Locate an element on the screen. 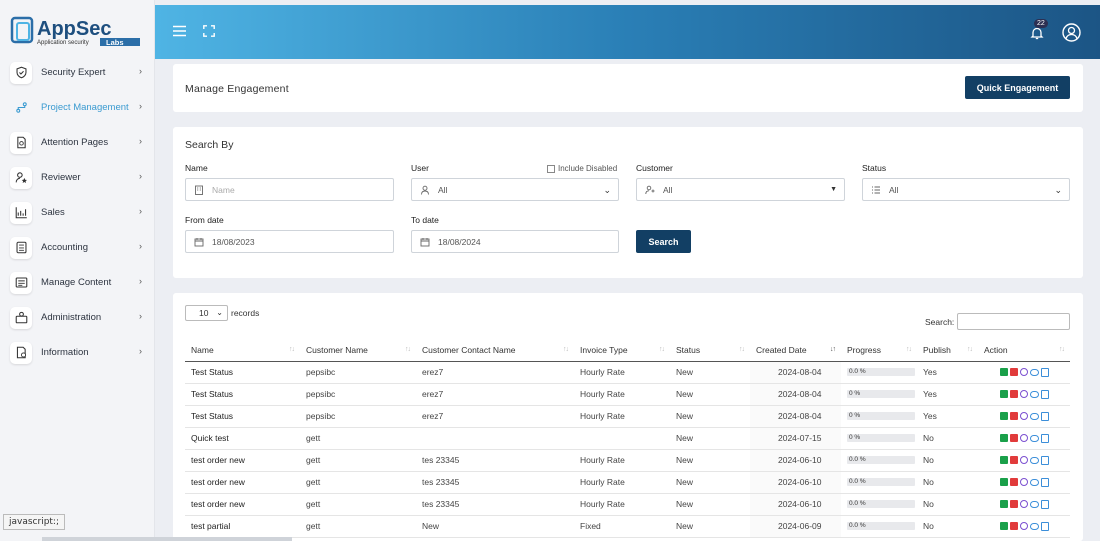 The width and height of the screenshot is (1100, 541). info-doc-icon is located at coordinates (21, 352).